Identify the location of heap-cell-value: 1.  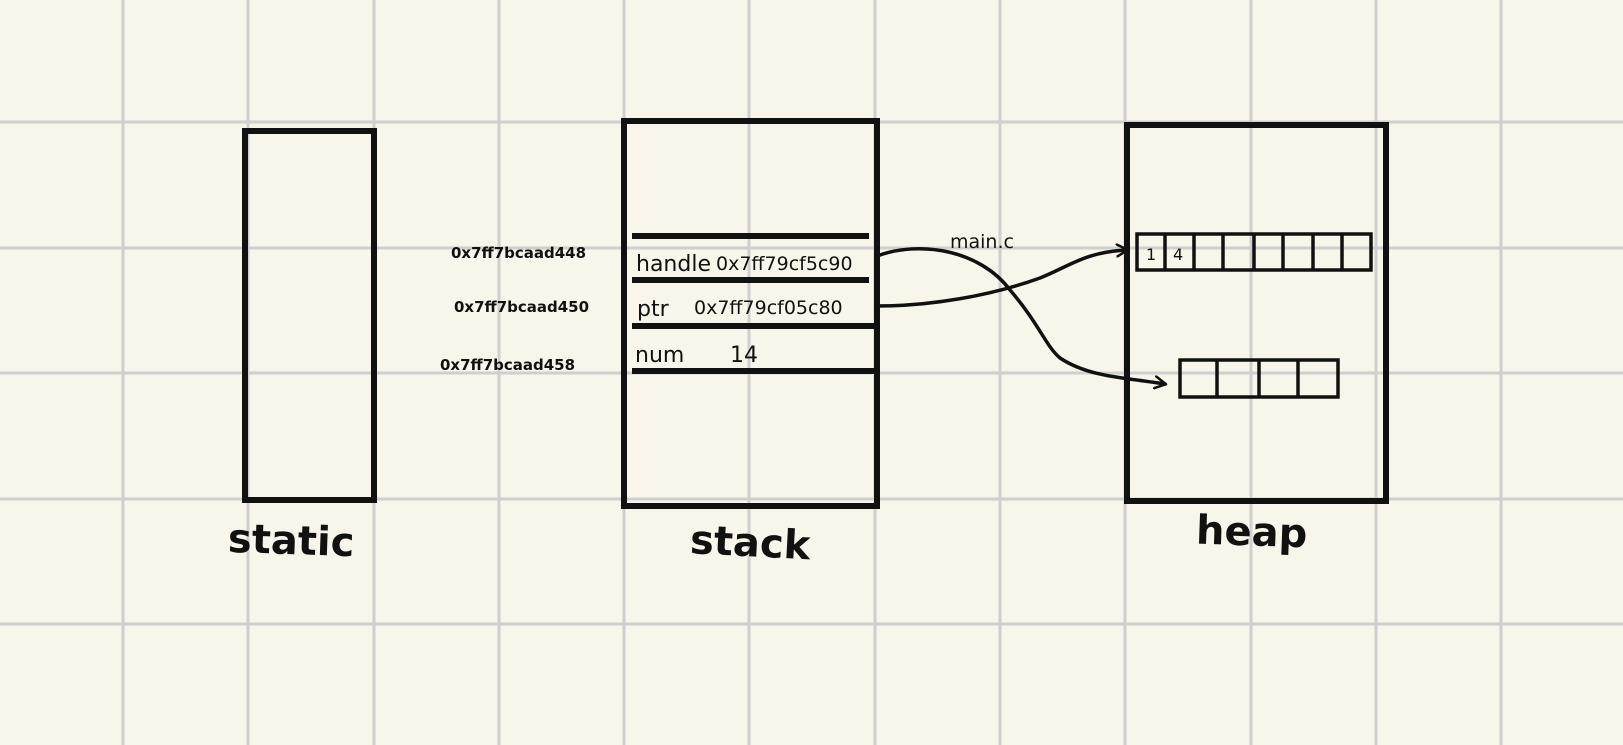
(1151, 254).